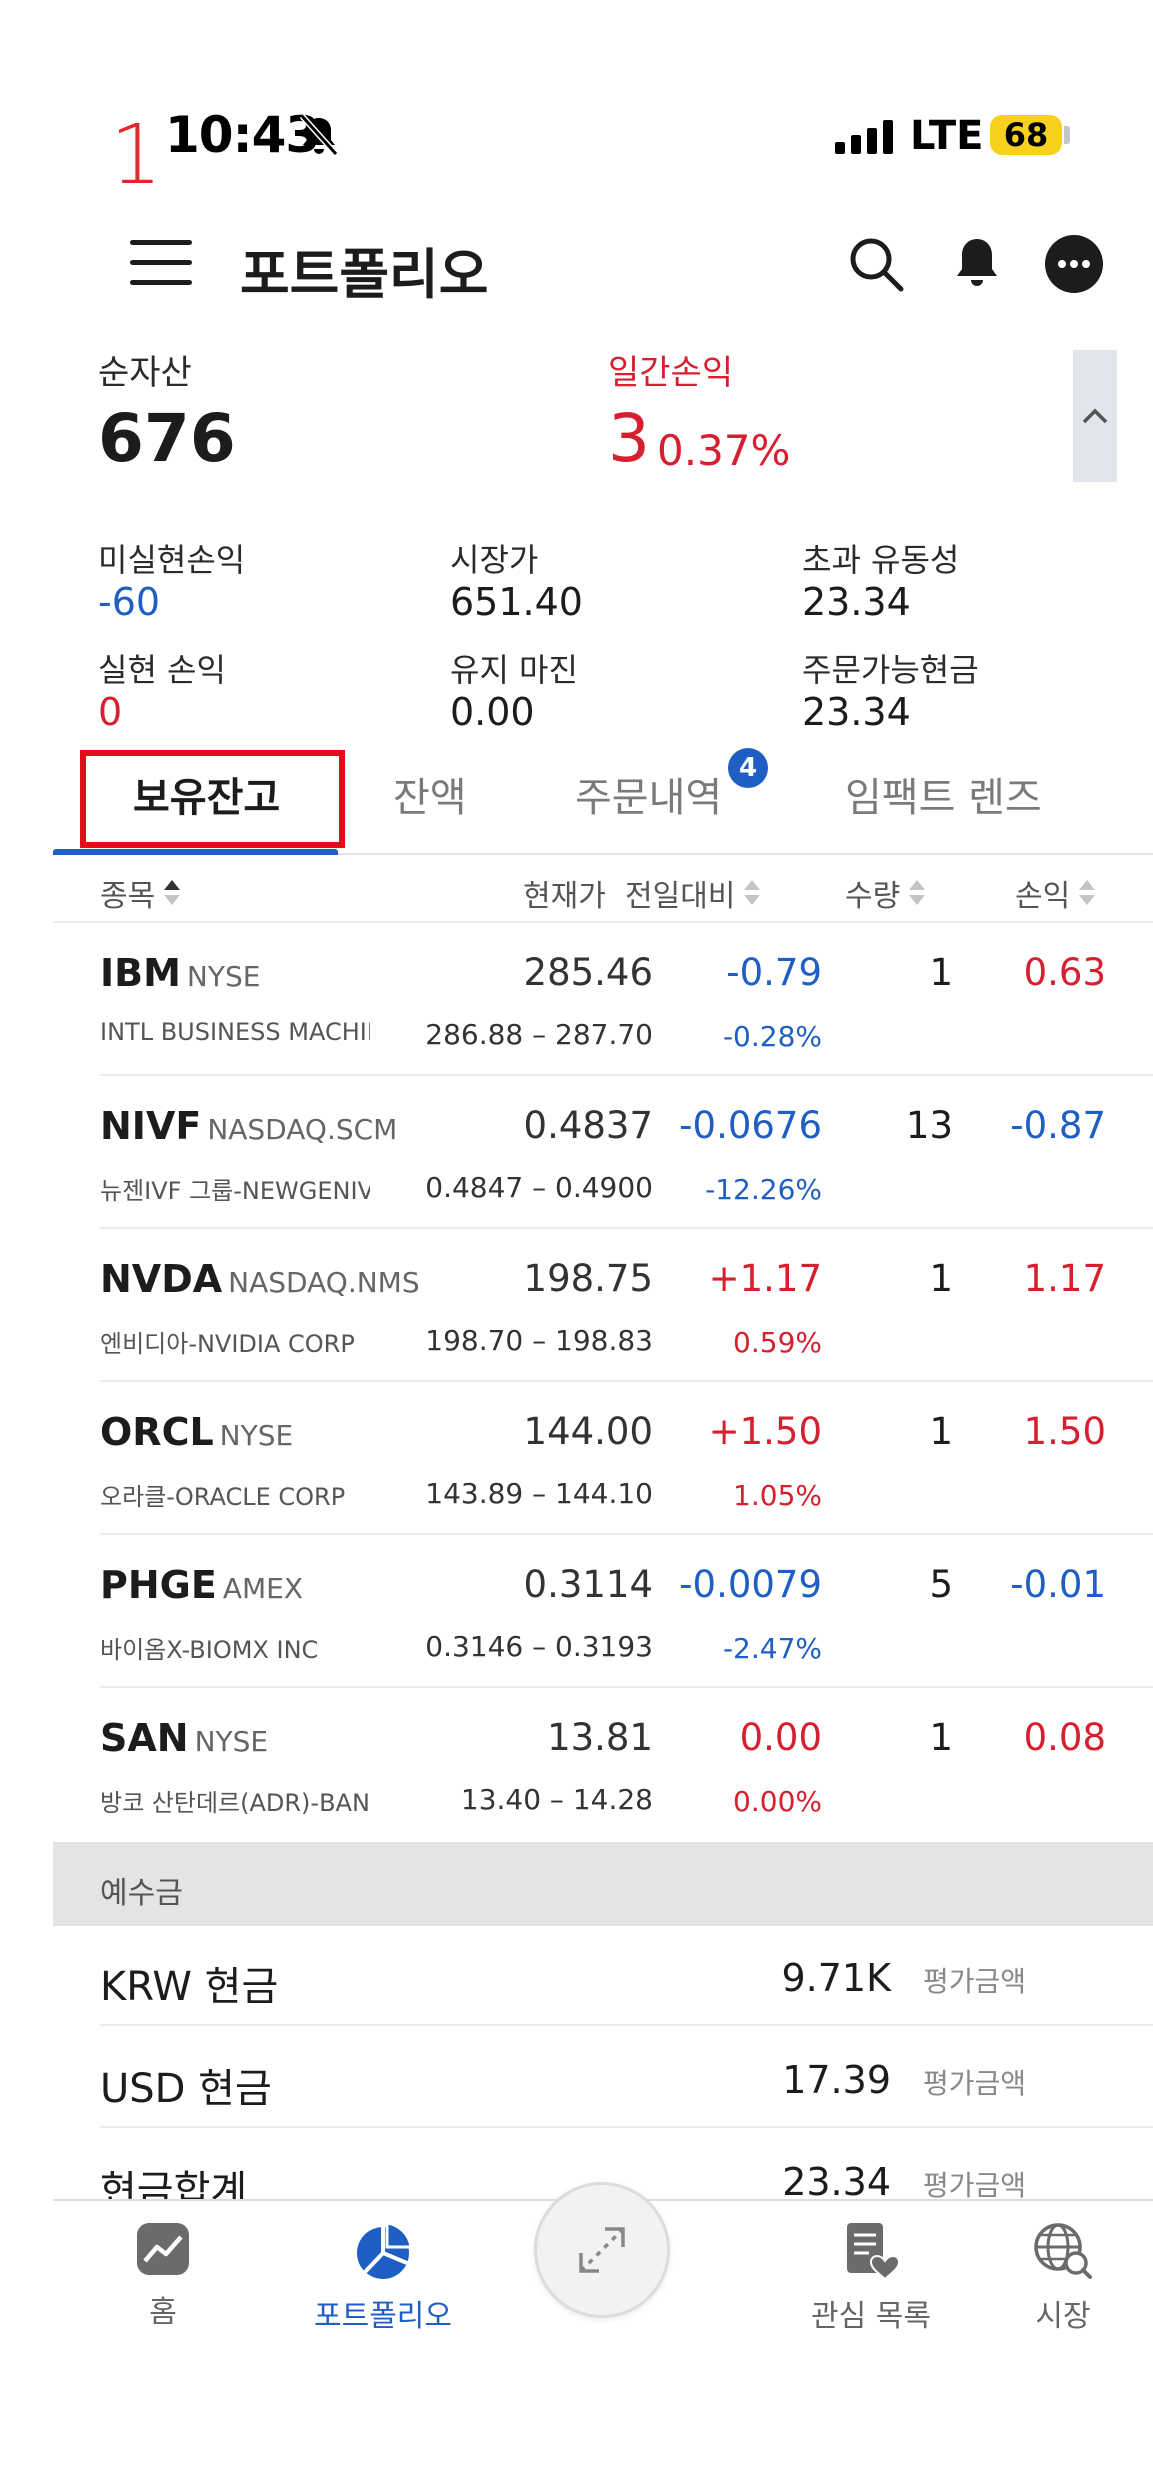 Image resolution: width=1153 pixels, height=2489 pixels. I want to click on change-percent: 0.00%, so click(777, 1801).